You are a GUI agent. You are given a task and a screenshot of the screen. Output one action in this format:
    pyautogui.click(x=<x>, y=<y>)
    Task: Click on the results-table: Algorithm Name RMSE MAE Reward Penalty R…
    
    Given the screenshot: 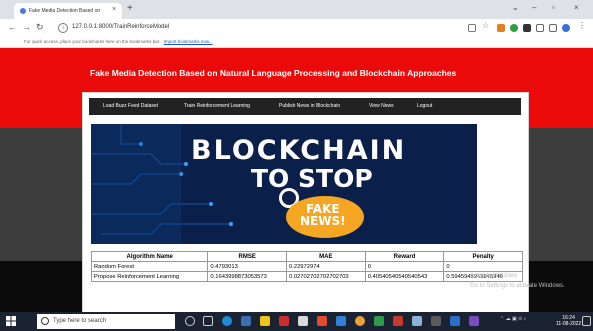 What is the action you would take?
    pyautogui.click(x=306, y=266)
    